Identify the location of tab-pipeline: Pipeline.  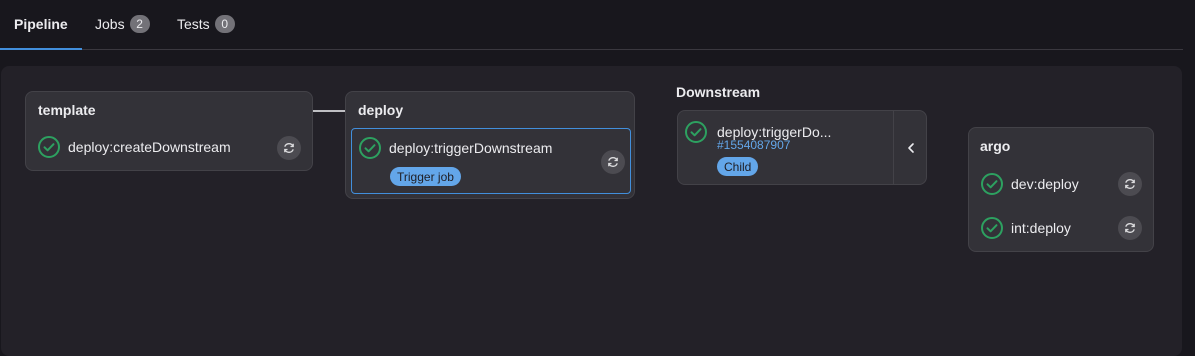
(41, 24).